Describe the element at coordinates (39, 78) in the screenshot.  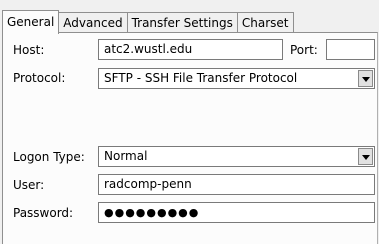
I see `protocol-label: Protocol:` at that location.